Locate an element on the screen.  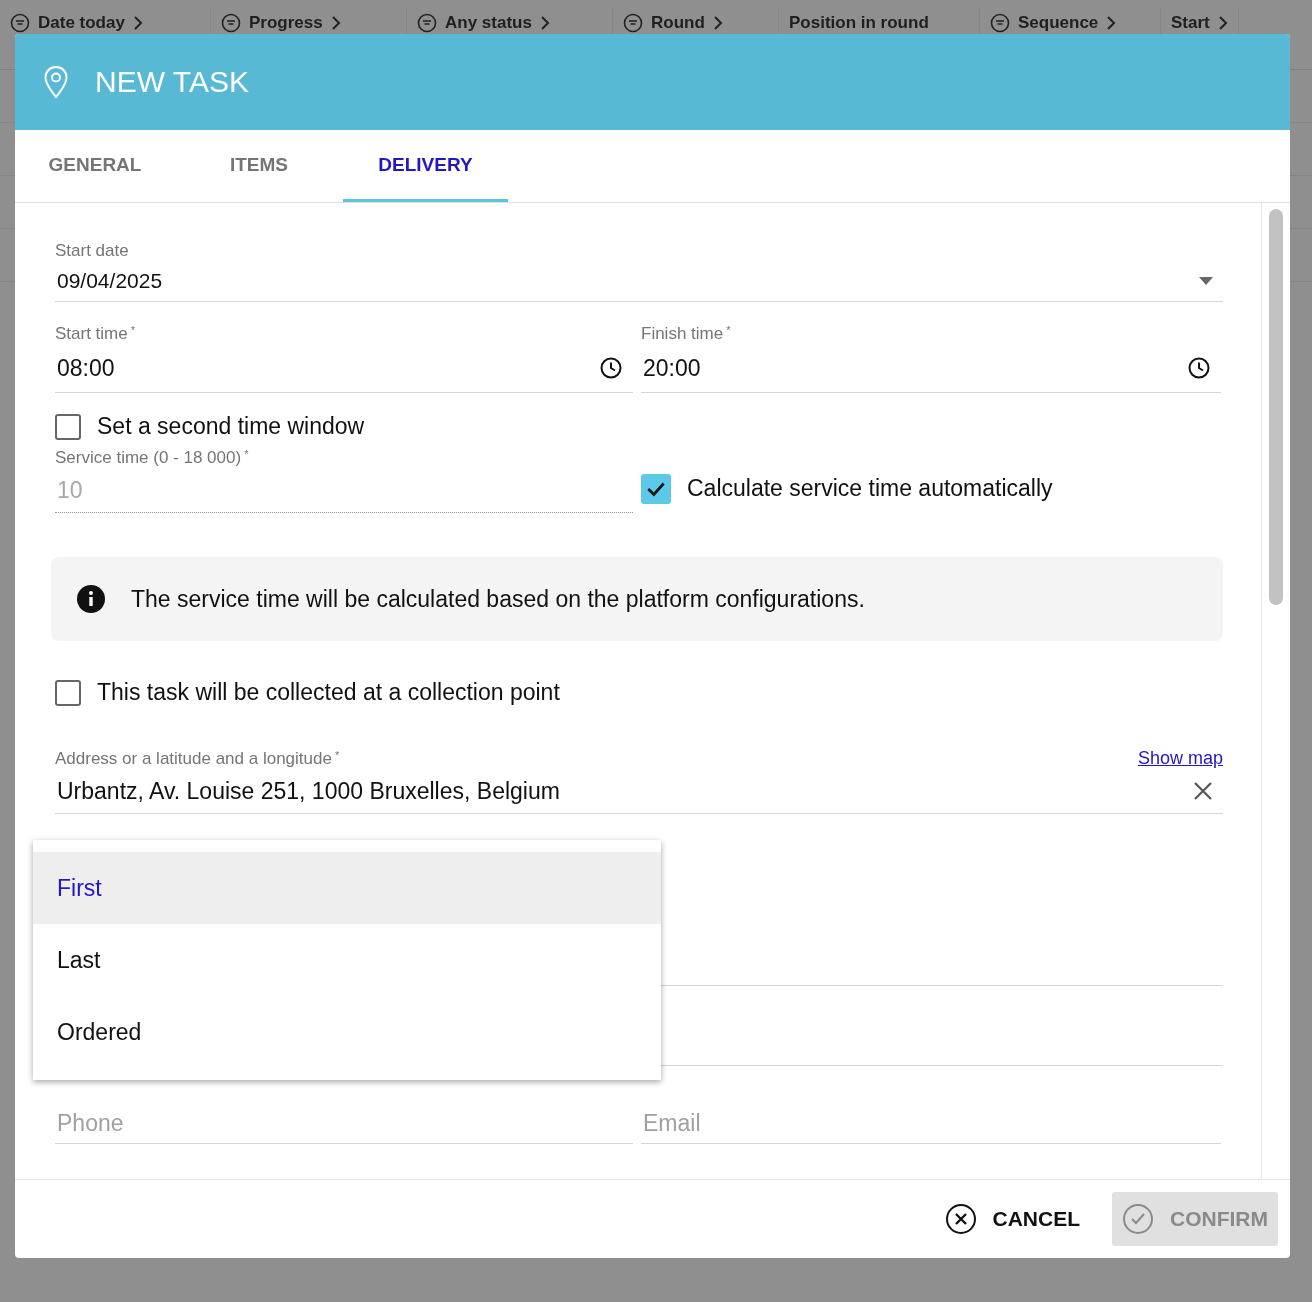
dropdown-option: Last is located at coordinates (347, 960).